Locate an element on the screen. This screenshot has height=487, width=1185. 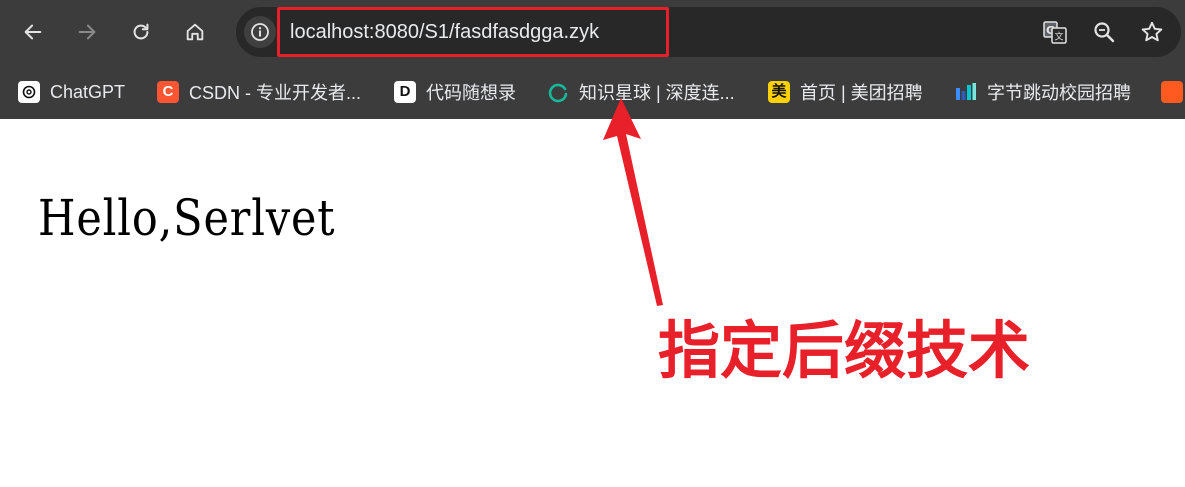
browser-toolbar: localhost:8080/S1/fasdfasdgga.zyk G 文 is located at coordinates (592, 33).